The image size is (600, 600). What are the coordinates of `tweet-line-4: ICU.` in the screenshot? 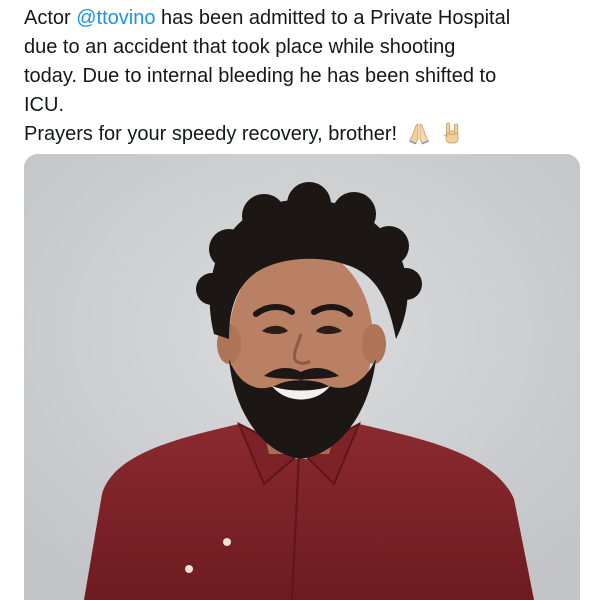 It's located at (44, 105).